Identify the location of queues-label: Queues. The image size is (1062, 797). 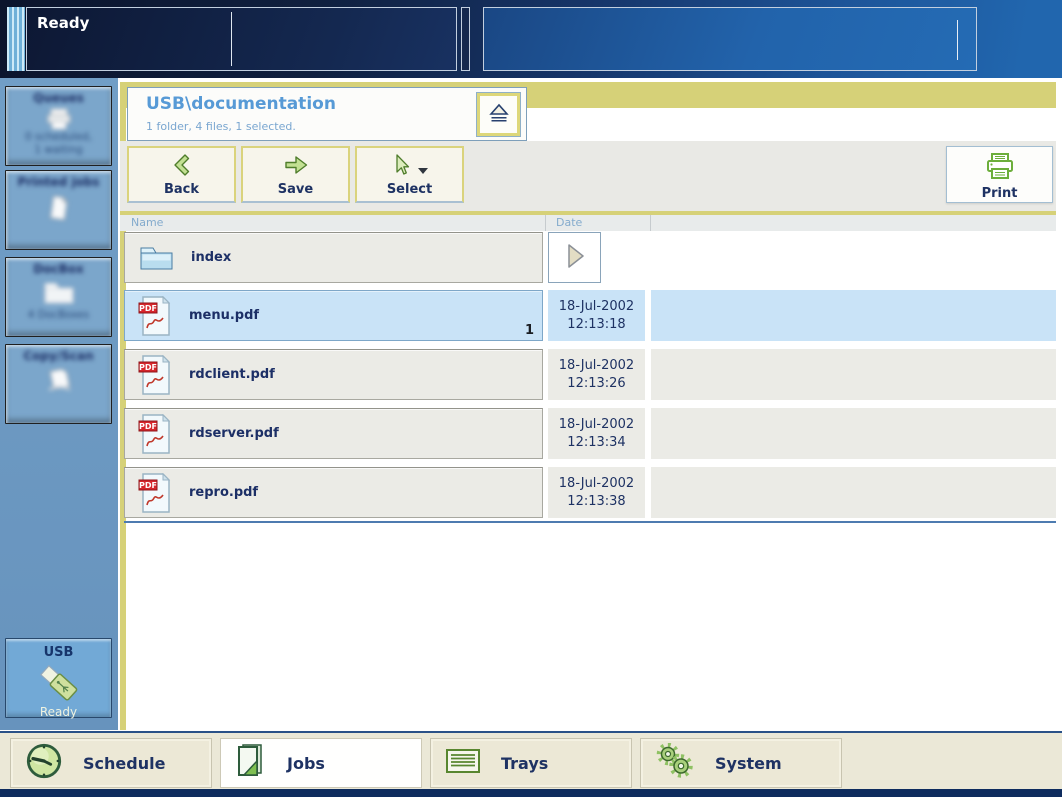
(58, 98).